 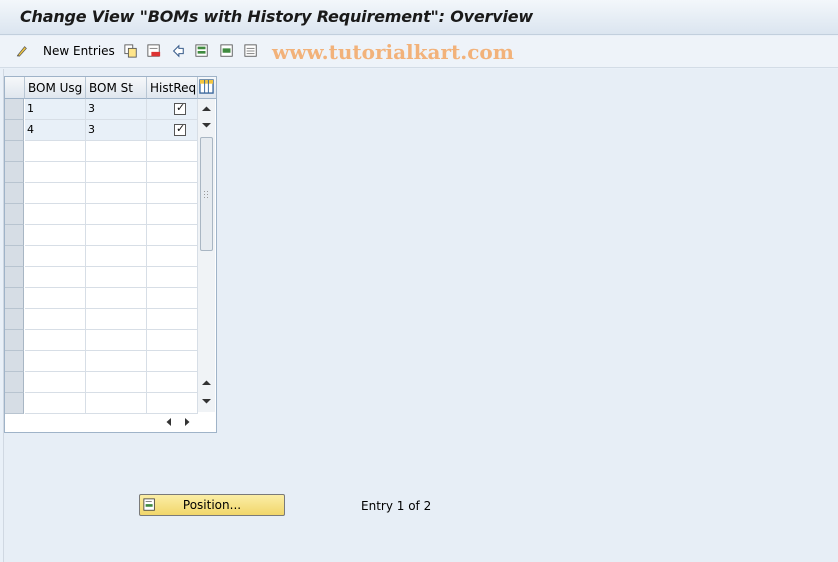 What do you see at coordinates (116, 88) in the screenshot?
I see `column-header-bom-st: BOM St` at bounding box center [116, 88].